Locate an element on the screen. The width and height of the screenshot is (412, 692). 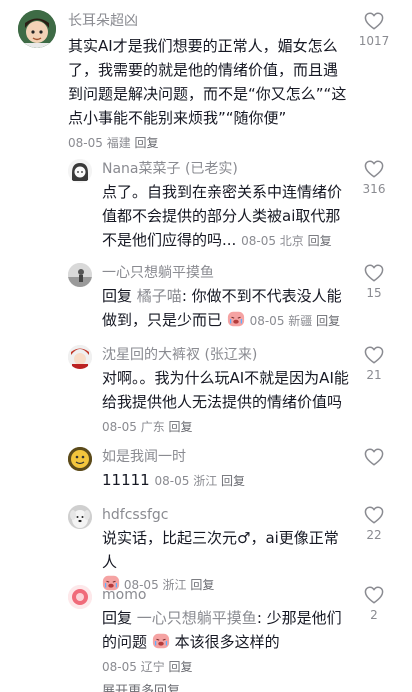
figure-photo-avatar-icon is located at coordinates (80, 275).